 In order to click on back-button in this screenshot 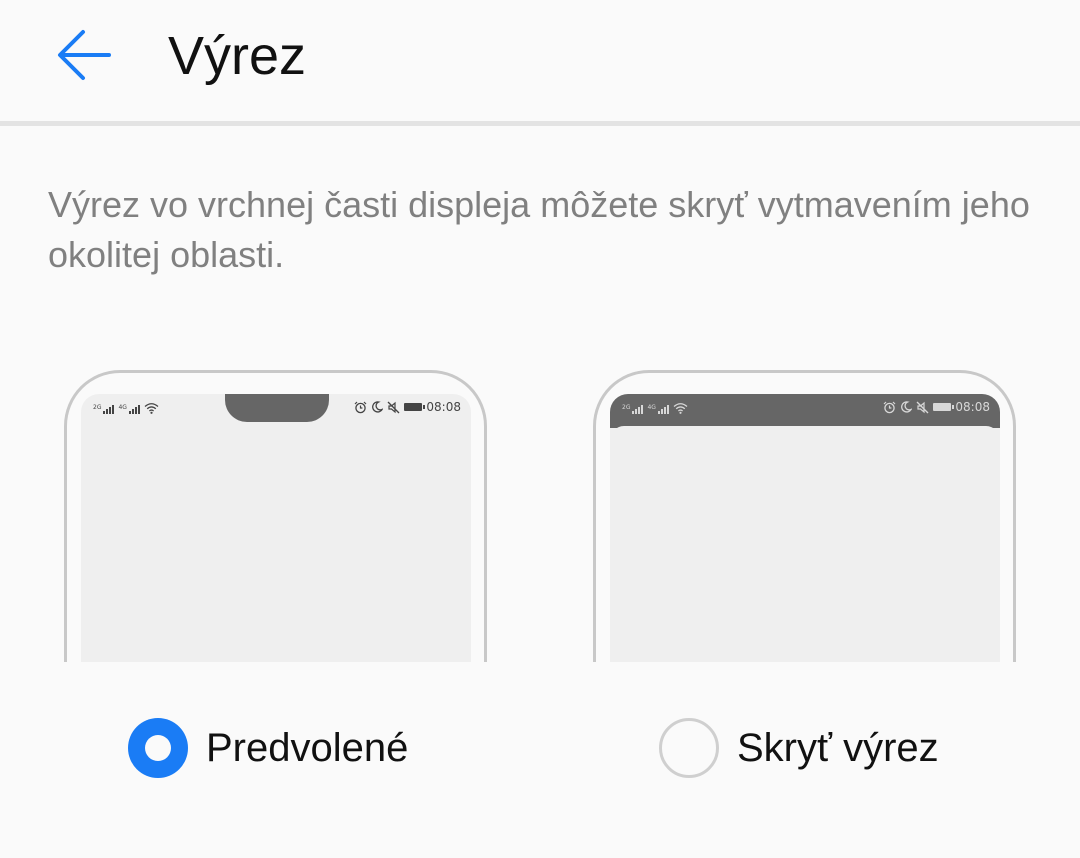, I will do `click(84, 55)`.